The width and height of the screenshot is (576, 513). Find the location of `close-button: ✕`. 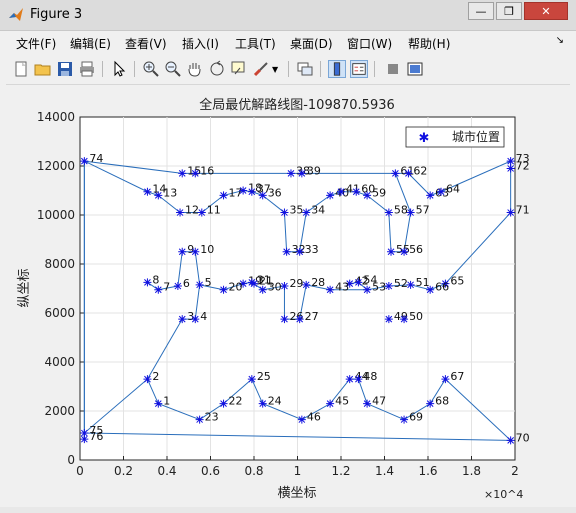

close-button: ✕ is located at coordinates (546, 11).